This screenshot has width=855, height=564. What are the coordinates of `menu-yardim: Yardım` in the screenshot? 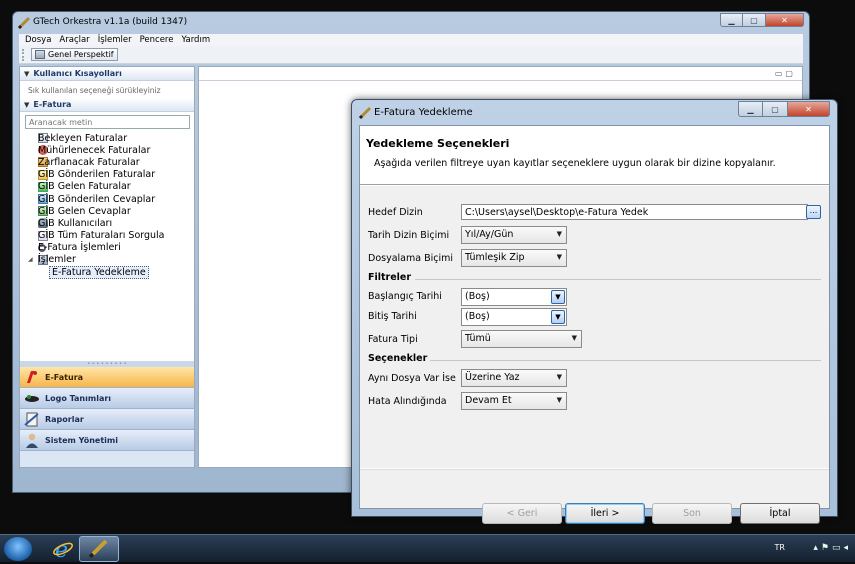 It's located at (195, 40).